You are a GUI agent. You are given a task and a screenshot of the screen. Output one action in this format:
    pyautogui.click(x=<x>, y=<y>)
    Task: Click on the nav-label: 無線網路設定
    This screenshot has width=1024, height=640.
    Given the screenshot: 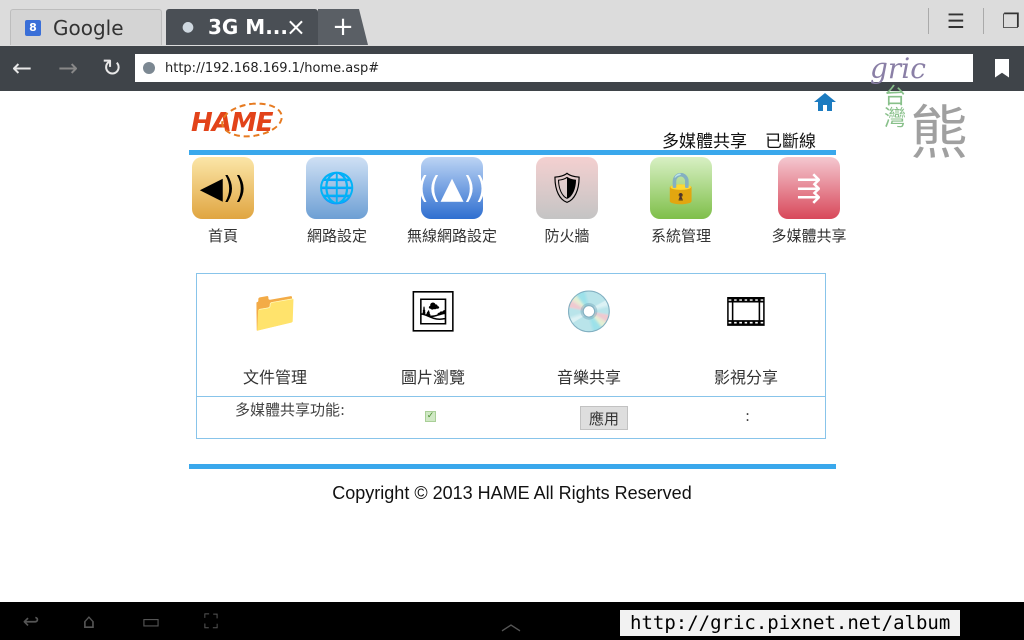 What is the action you would take?
    pyautogui.click(x=451, y=236)
    